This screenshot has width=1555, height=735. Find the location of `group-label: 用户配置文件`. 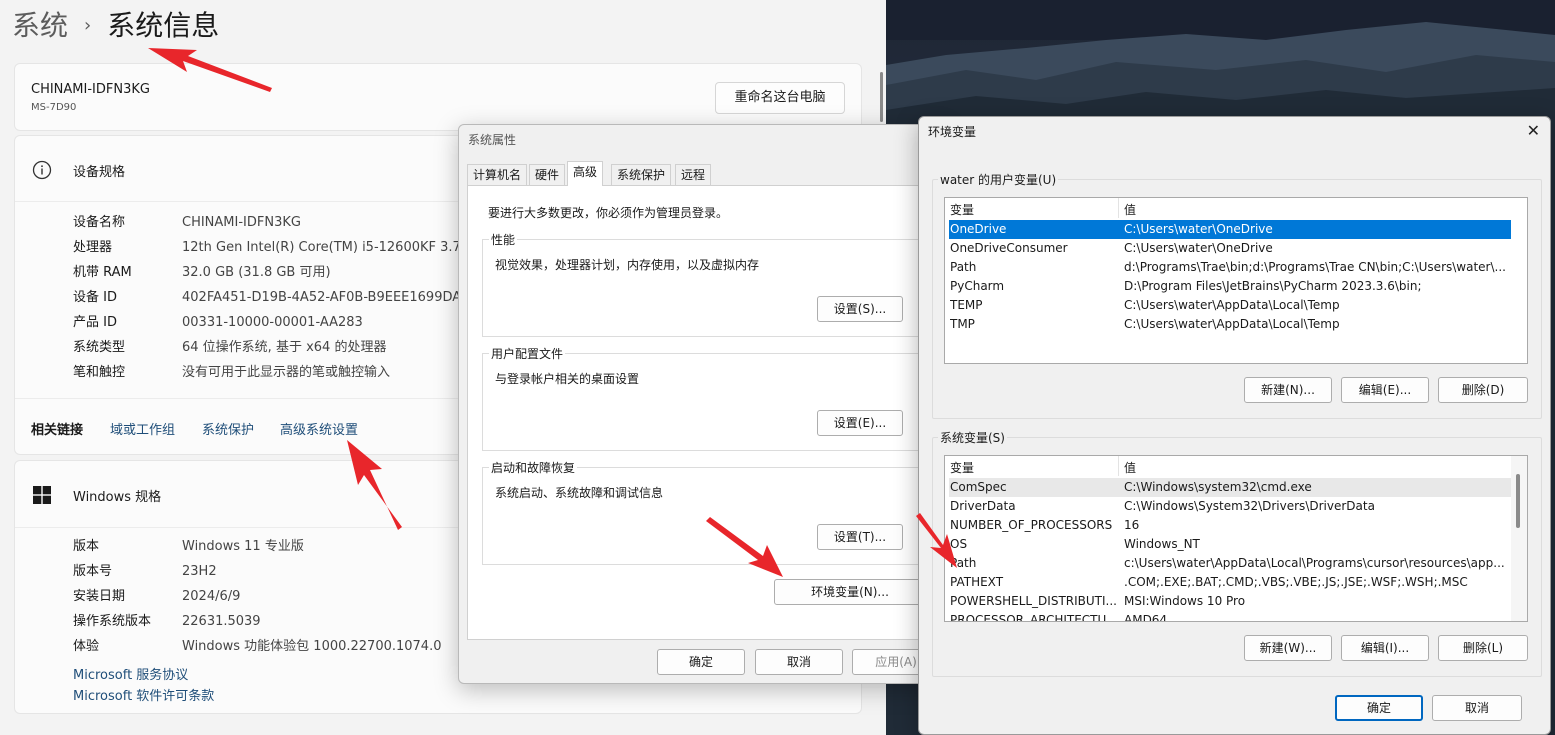

group-label: 用户配置文件 is located at coordinates (527, 353).